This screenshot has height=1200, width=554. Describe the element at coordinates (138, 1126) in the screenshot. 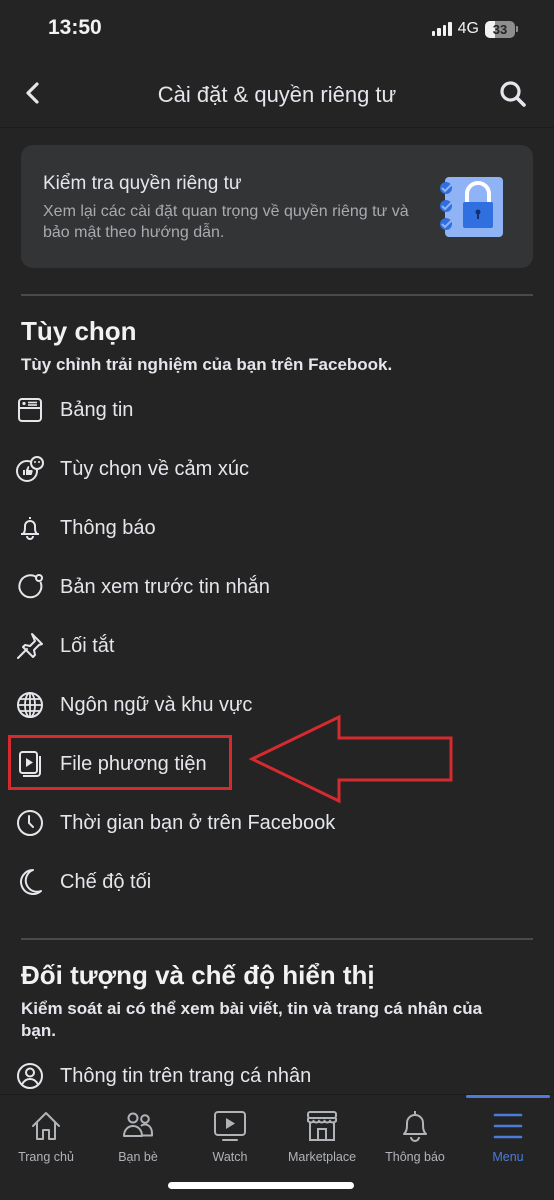

I see `friends-icon` at that location.